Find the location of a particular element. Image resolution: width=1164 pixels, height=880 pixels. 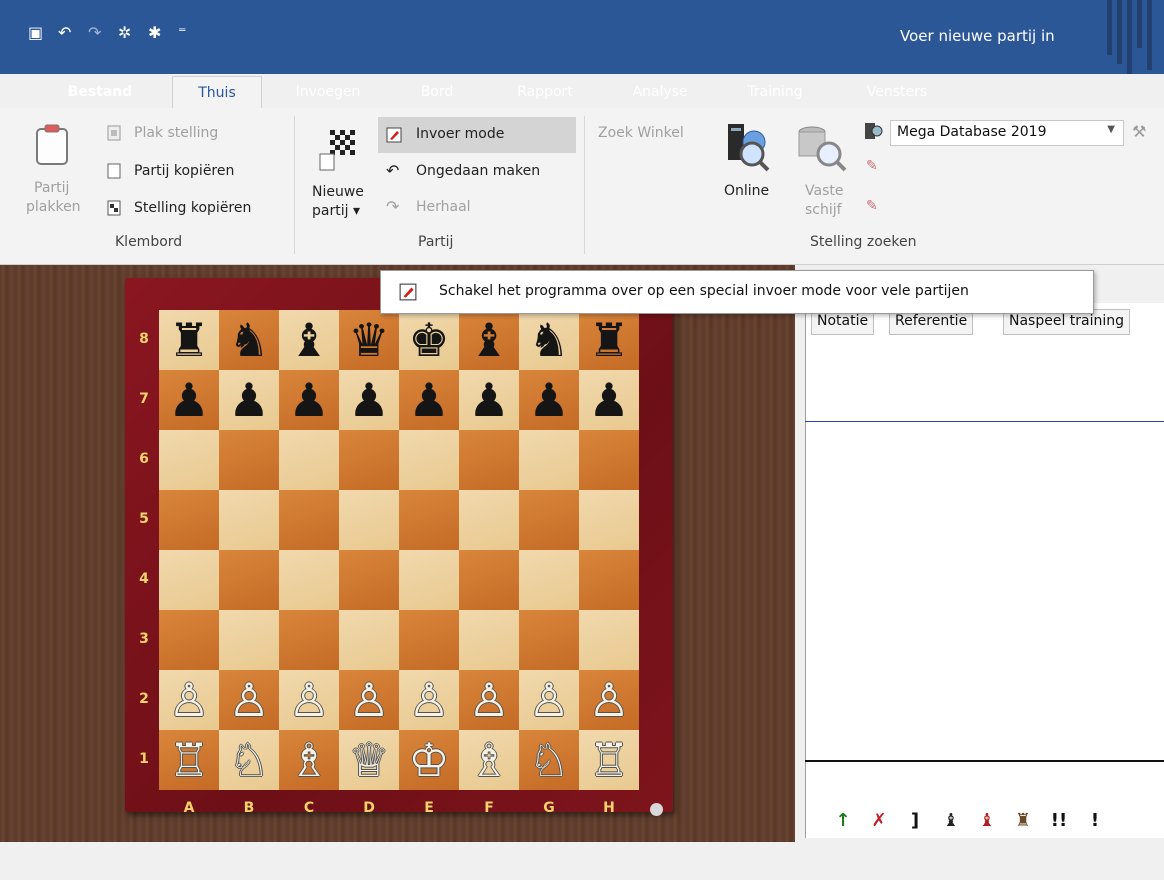

square-a8: ♜ is located at coordinates (189, 340).